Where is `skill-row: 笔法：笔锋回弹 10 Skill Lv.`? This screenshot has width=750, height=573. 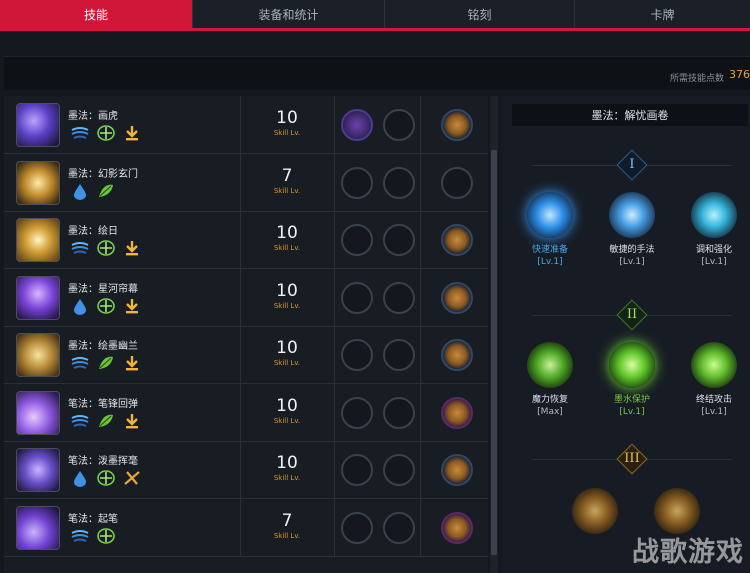
skill-row: 笔法：笔锋回弹 10 Skill Lv. is located at coordinates (246, 412).